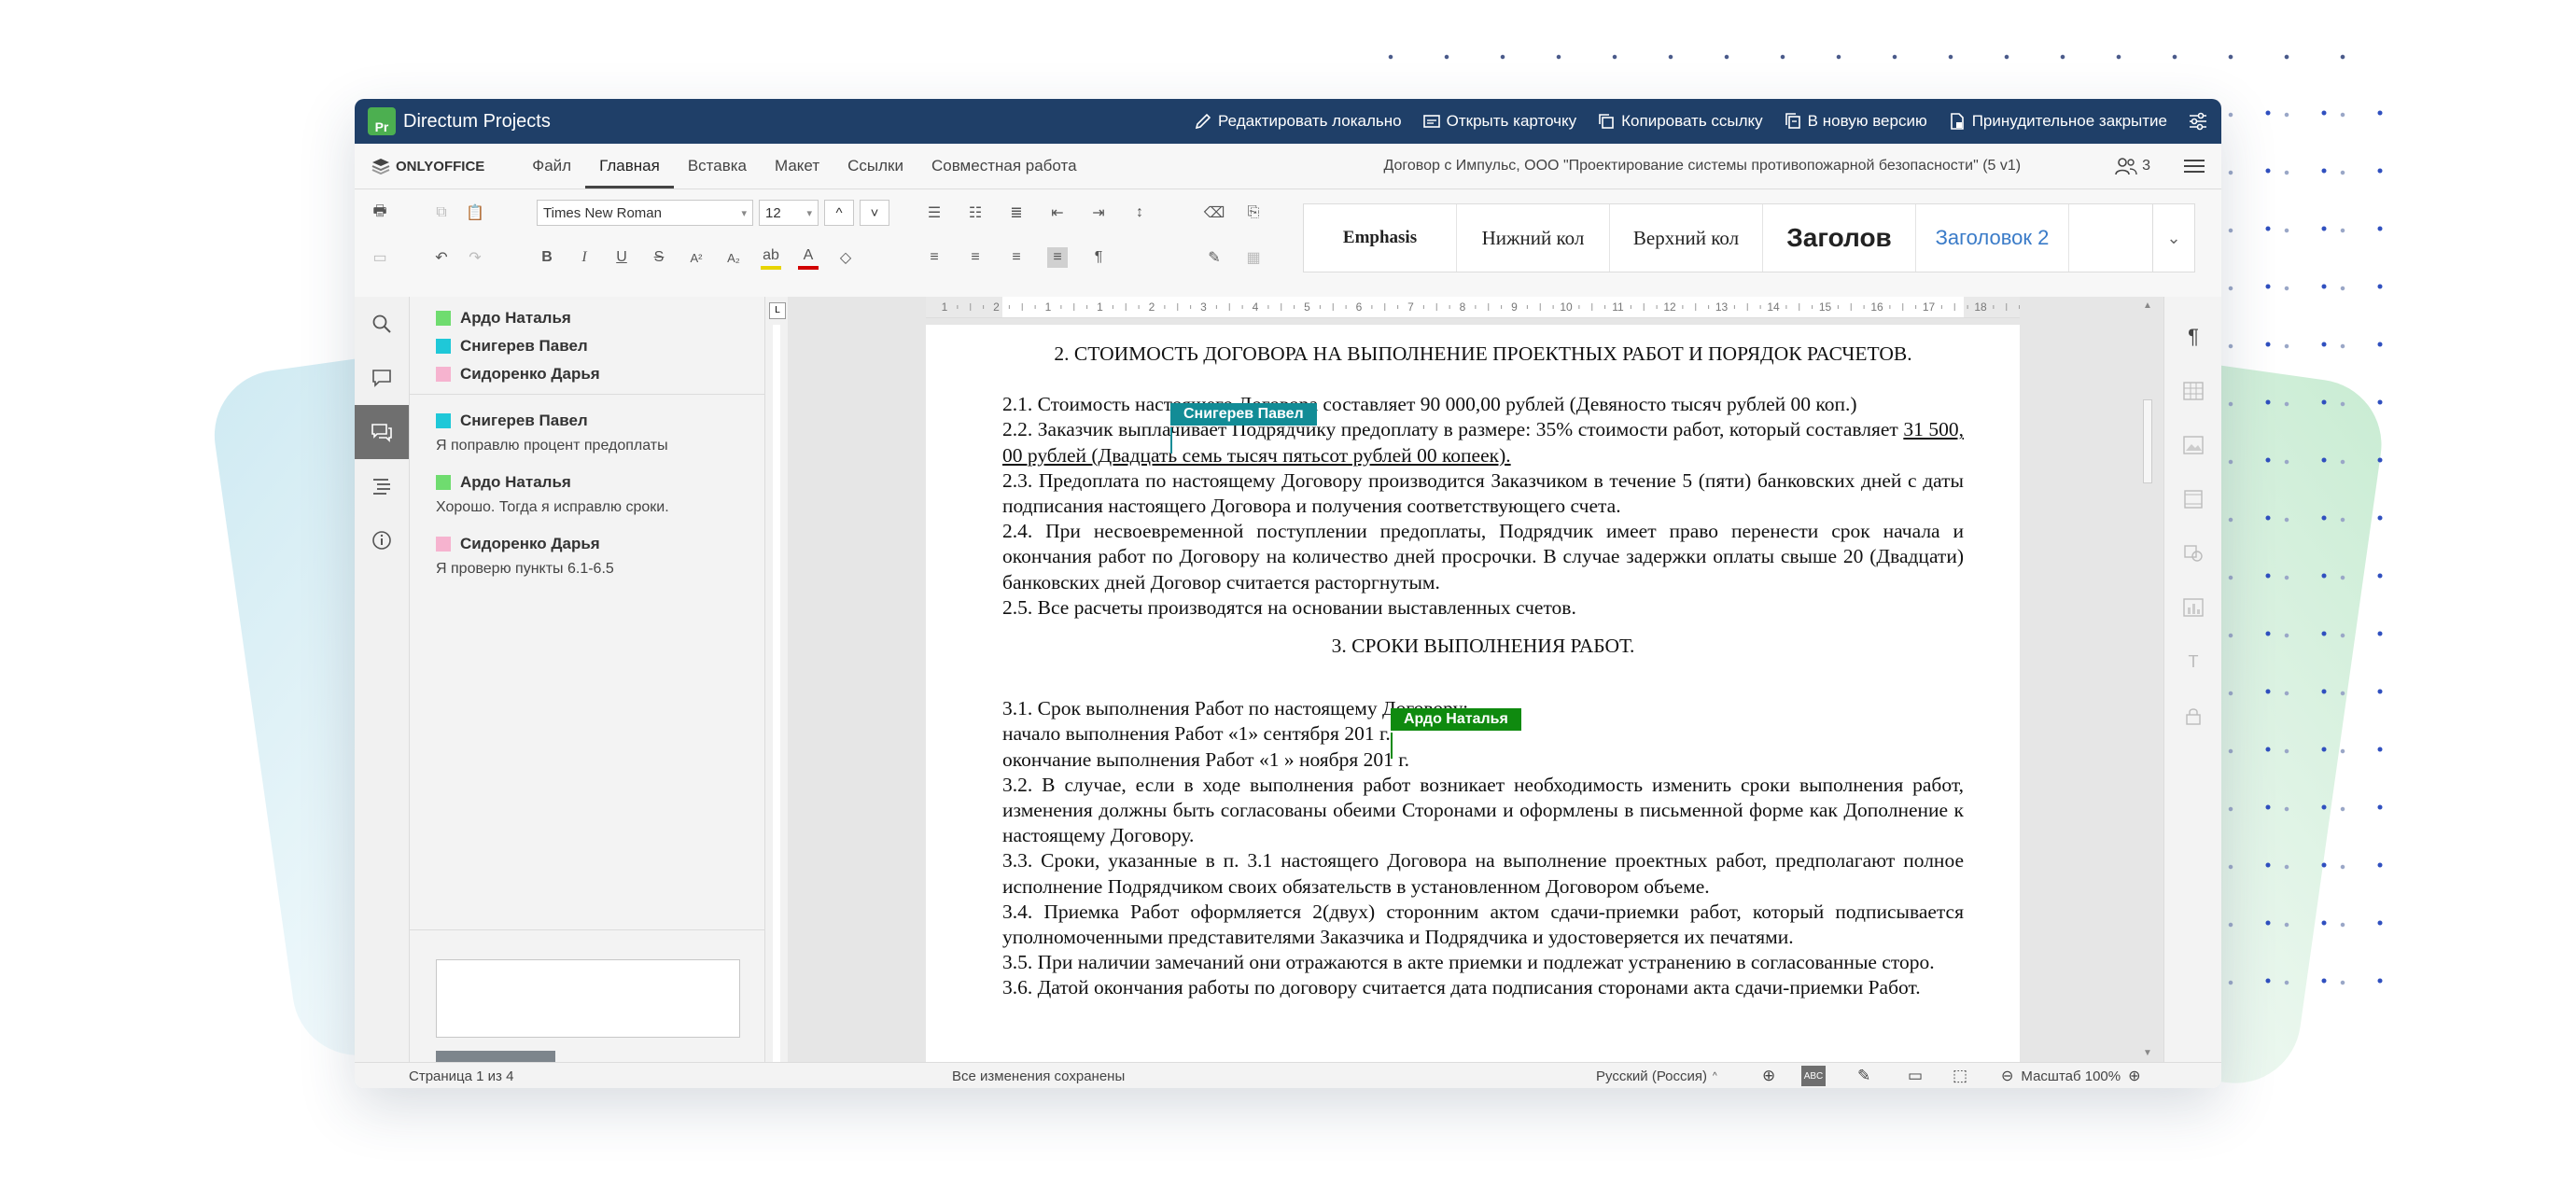 The height and width of the screenshot is (1187, 2576). What do you see at coordinates (1098, 212) in the screenshot?
I see `increase-indent-icon: ⇥` at bounding box center [1098, 212].